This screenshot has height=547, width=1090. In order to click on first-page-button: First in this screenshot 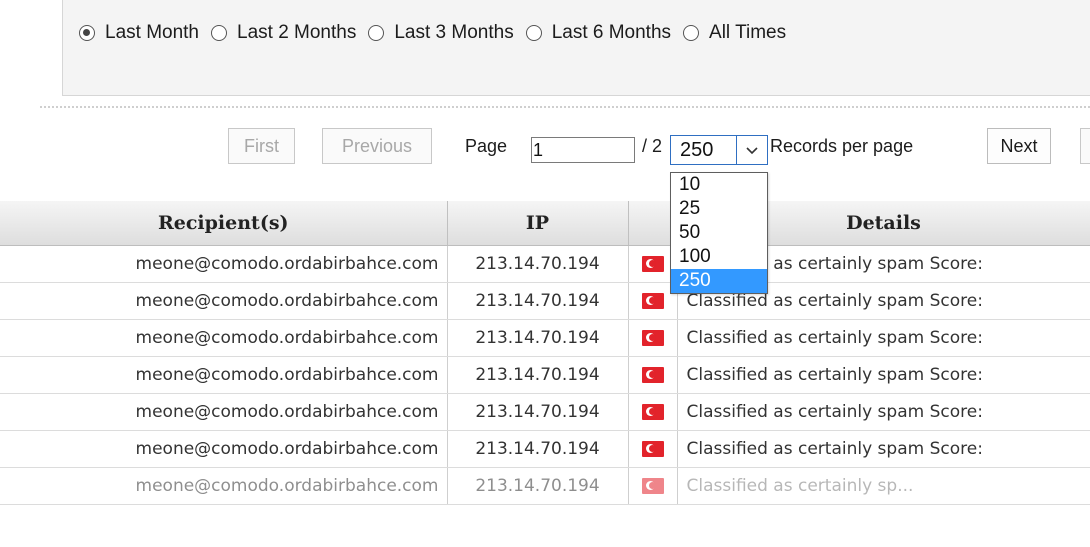, I will do `click(261, 146)`.